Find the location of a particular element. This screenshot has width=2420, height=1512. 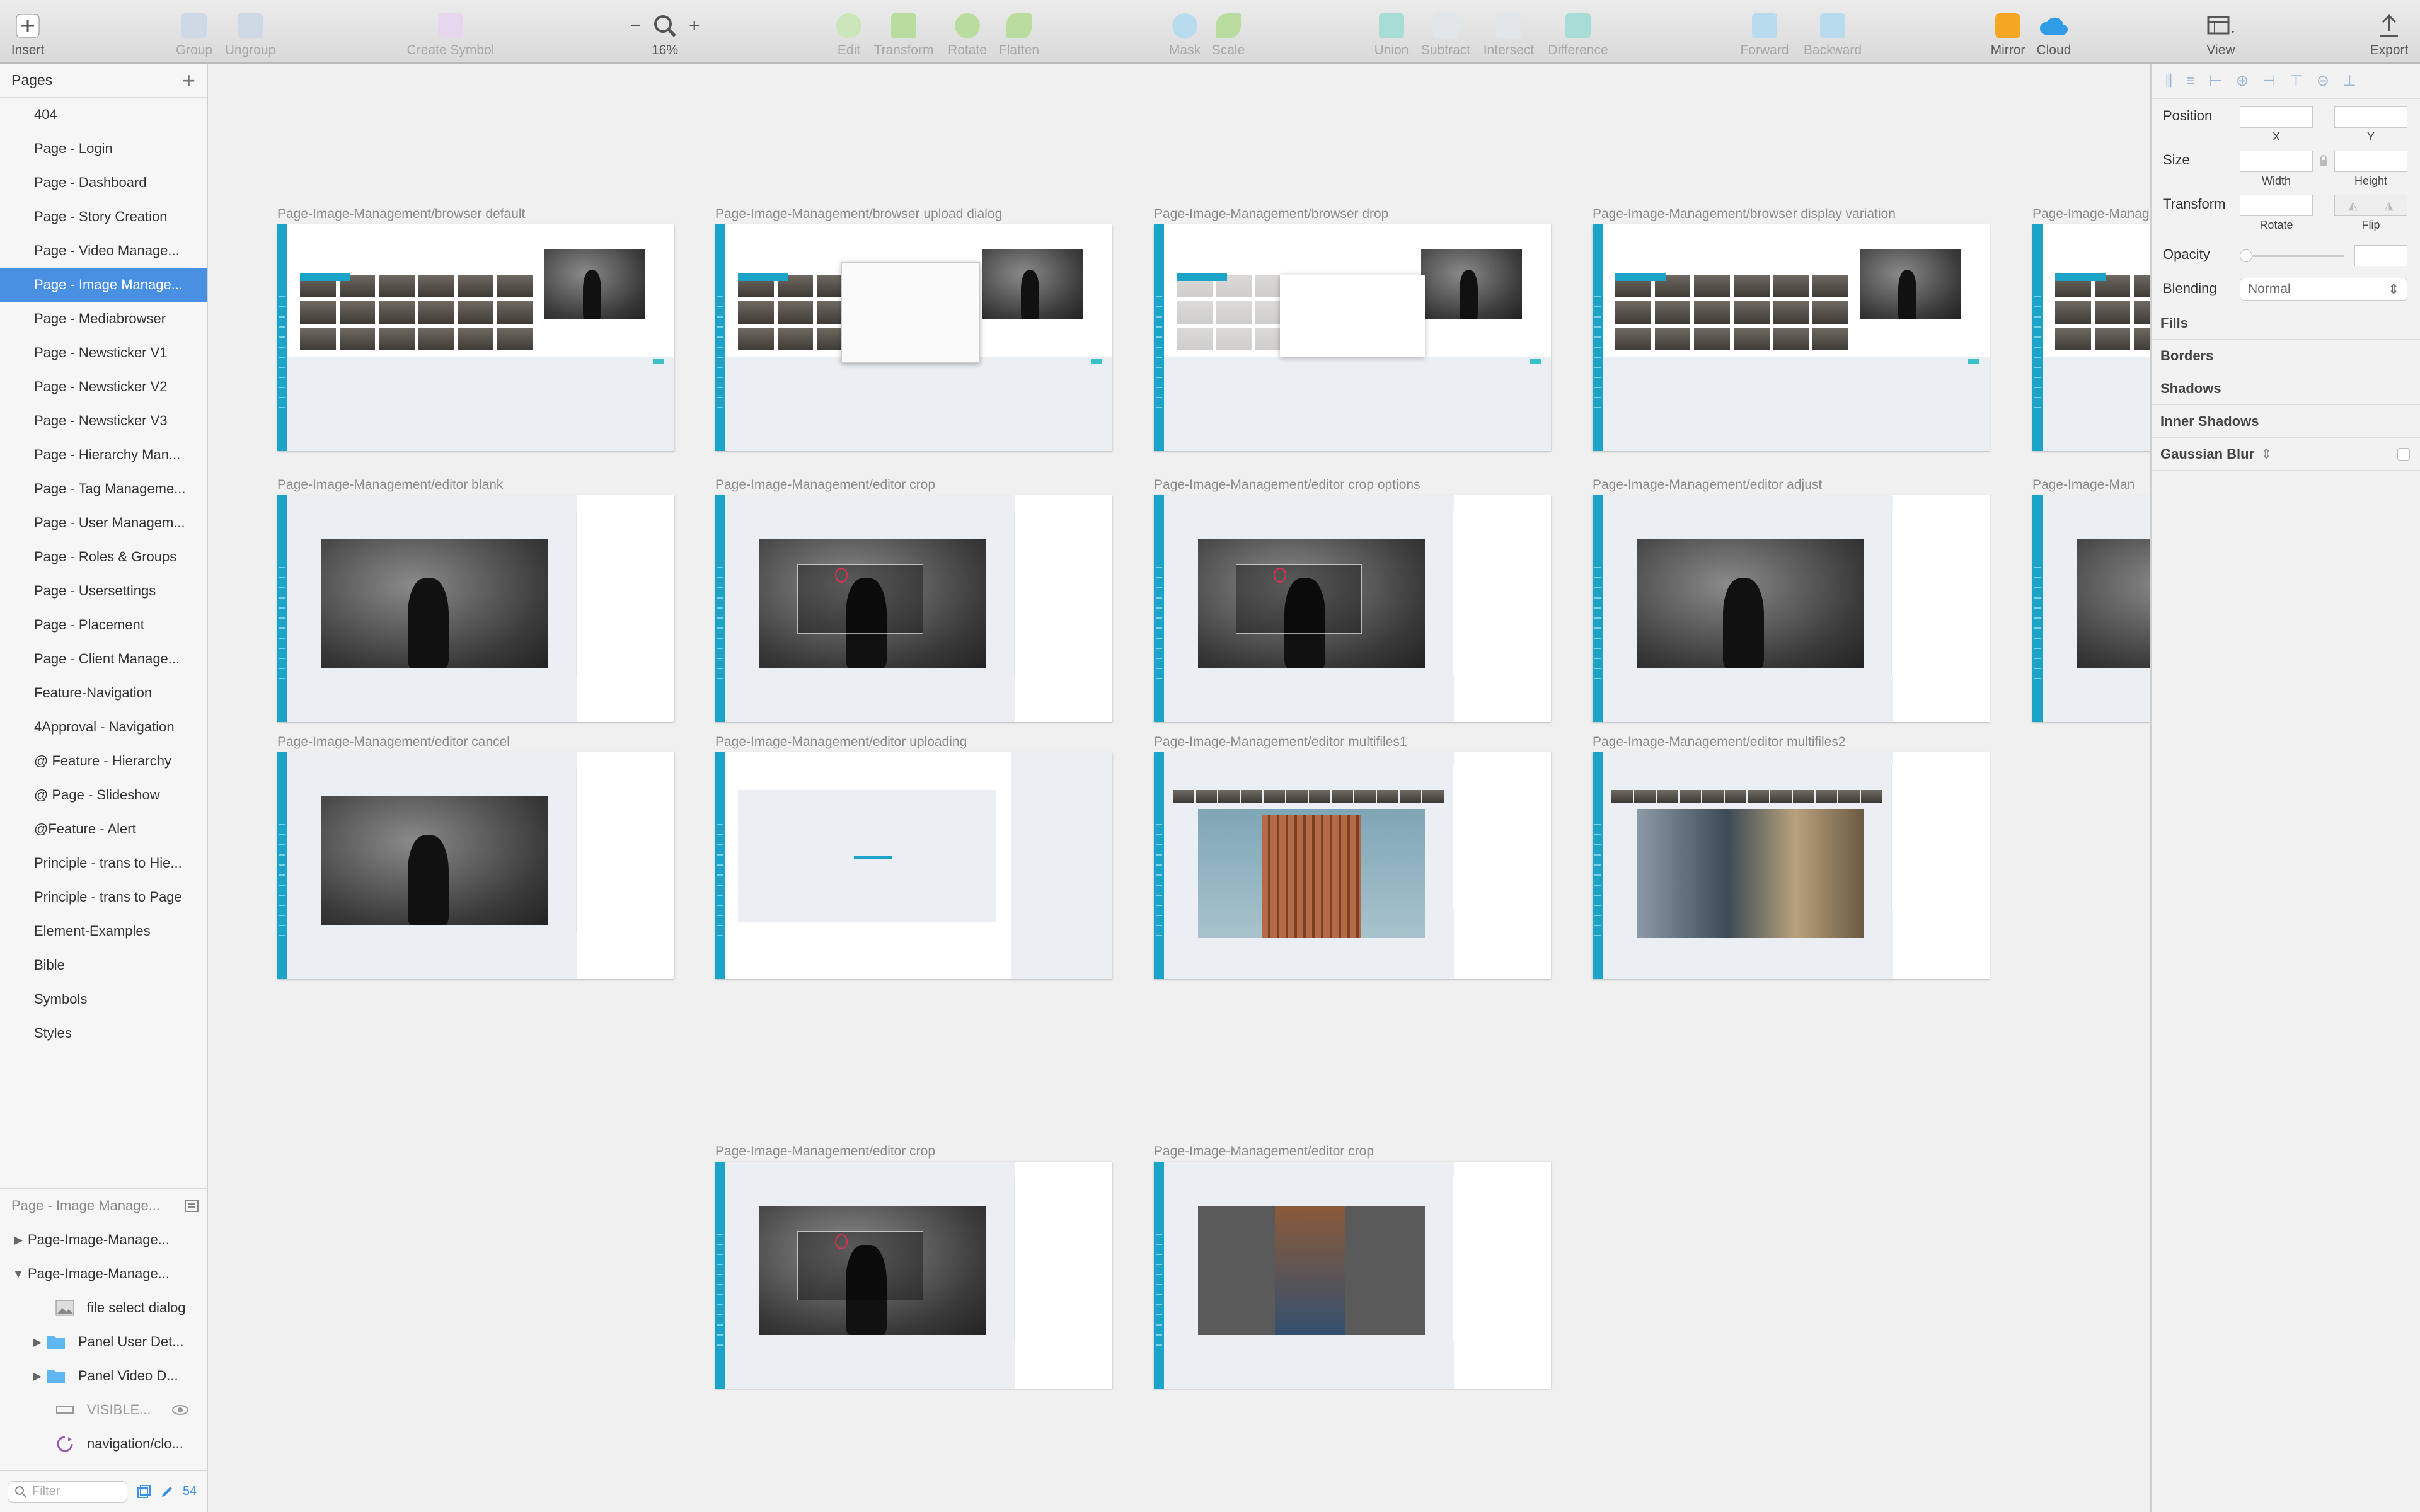

page-item: Styles is located at coordinates (104, 1033).